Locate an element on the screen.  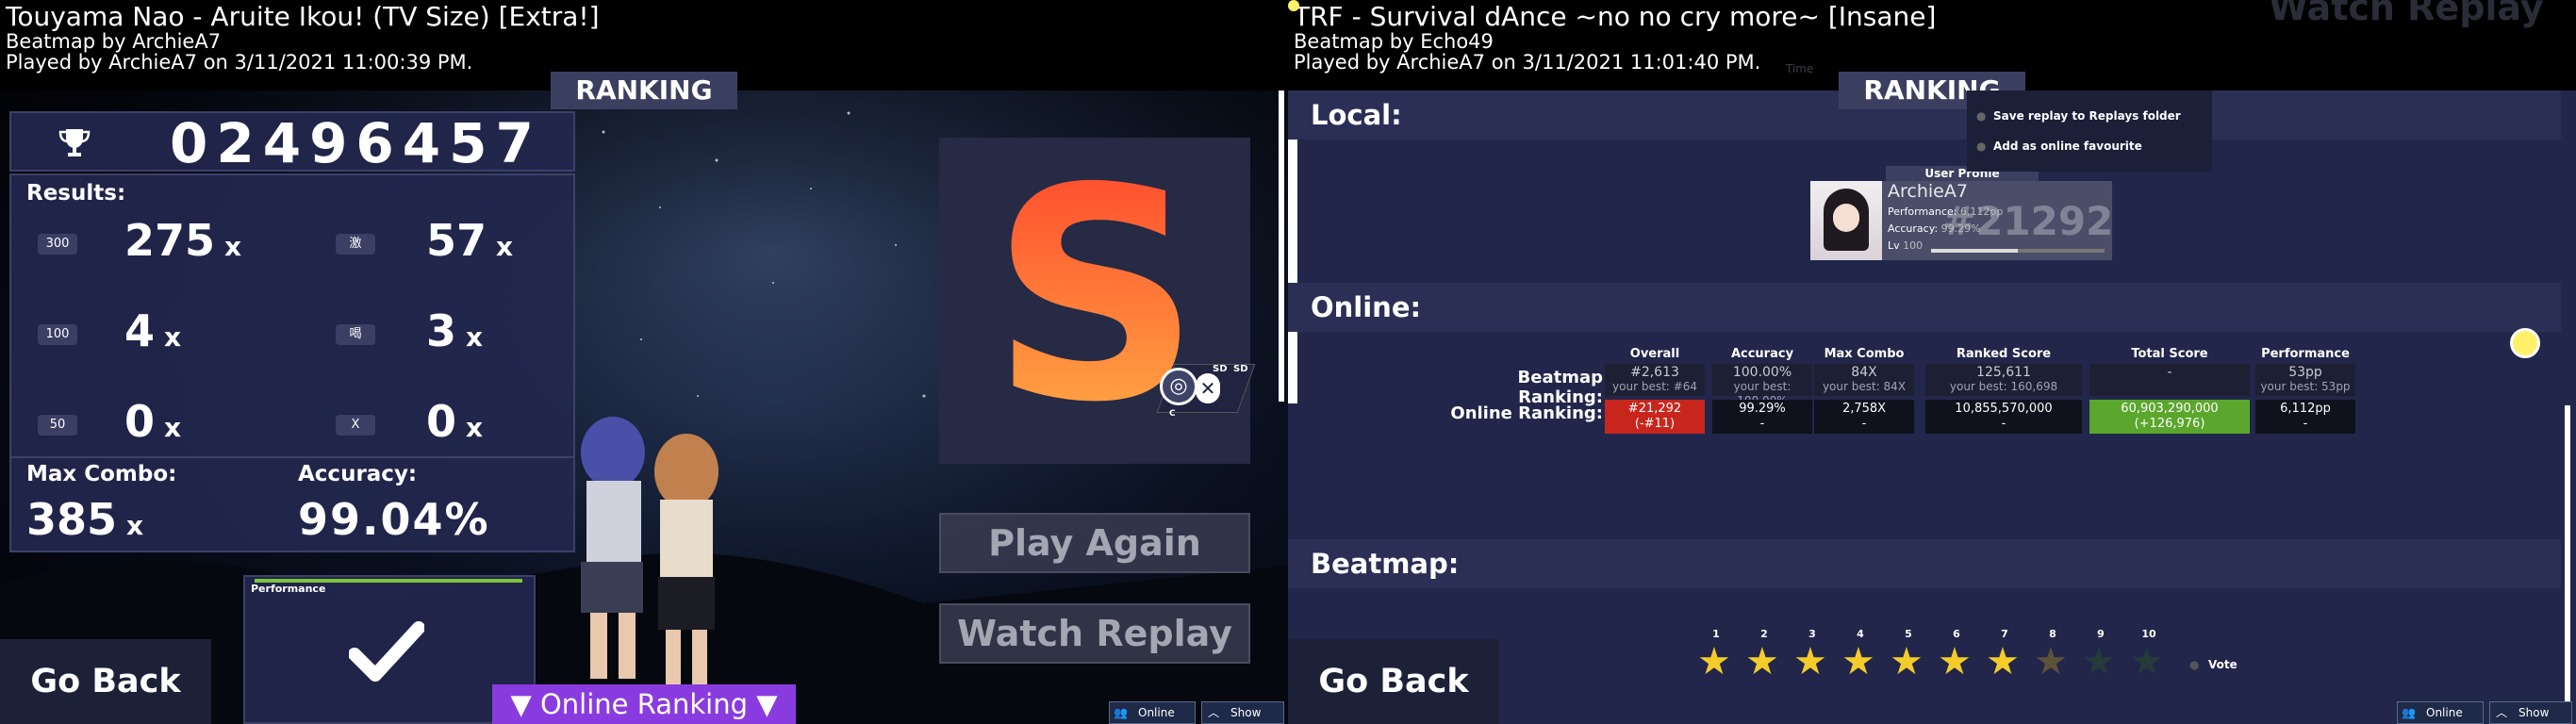
online-rank-max-combo: 2,758X - is located at coordinates (1864, 417).